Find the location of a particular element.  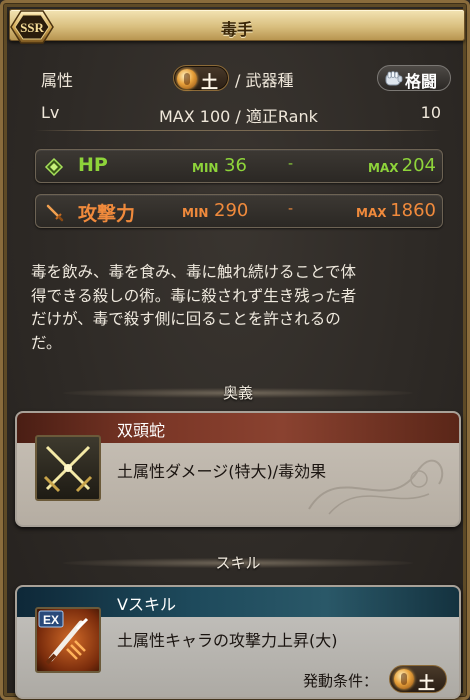

hp-max-label: MAX is located at coordinates (383, 168).